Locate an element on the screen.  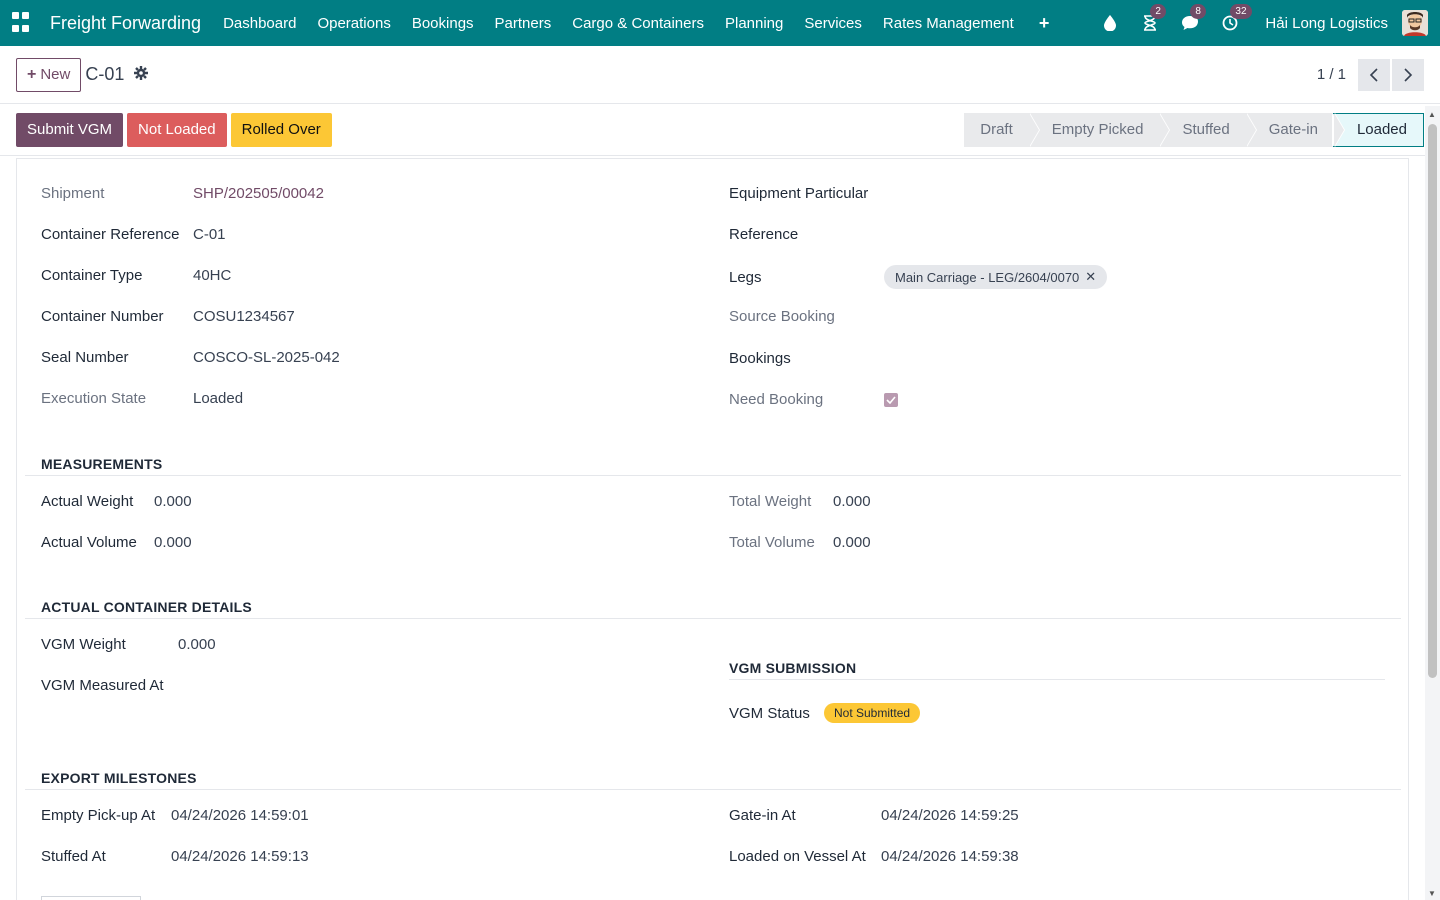
menu-plus-icon: + is located at coordinates (1044, 23).